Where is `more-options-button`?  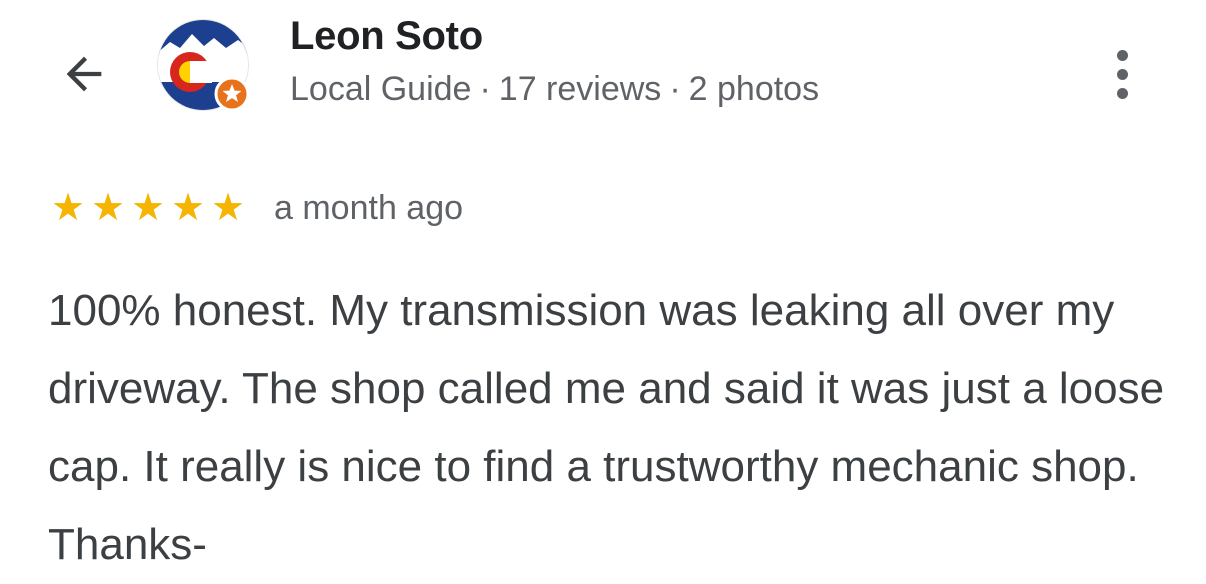
more-options-button is located at coordinates (1122, 74).